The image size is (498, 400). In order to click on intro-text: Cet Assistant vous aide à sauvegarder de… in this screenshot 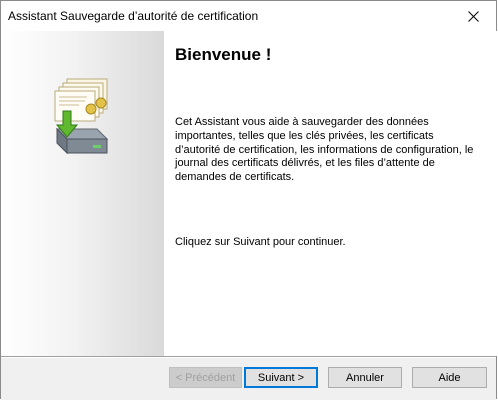, I will do `click(324, 150)`.